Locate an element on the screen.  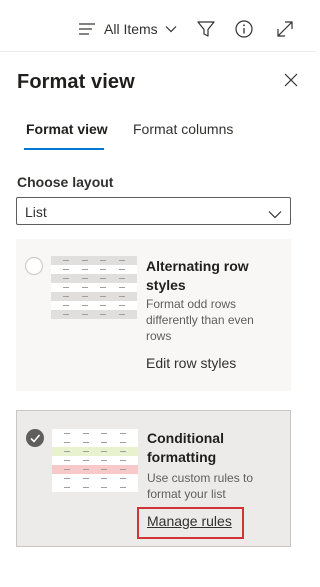
filter-icon is located at coordinates (206, 29).